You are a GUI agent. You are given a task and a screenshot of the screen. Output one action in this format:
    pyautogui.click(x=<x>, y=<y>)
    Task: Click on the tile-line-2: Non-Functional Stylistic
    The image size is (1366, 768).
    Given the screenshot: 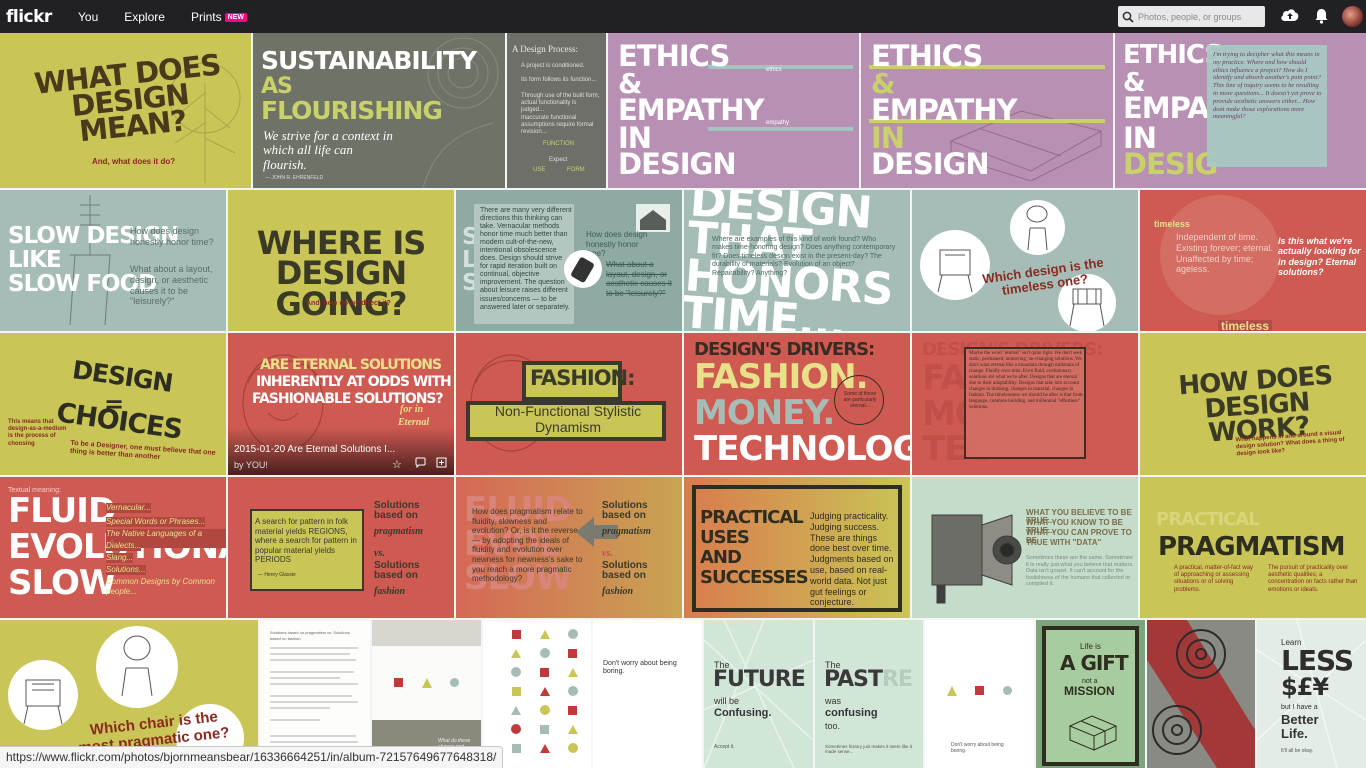 What is the action you would take?
    pyautogui.click(x=568, y=411)
    